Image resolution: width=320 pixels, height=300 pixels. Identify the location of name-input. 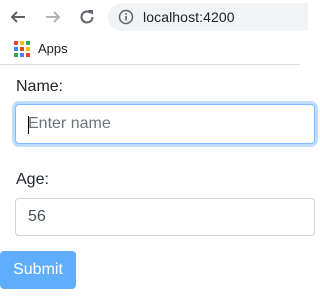
(165, 124).